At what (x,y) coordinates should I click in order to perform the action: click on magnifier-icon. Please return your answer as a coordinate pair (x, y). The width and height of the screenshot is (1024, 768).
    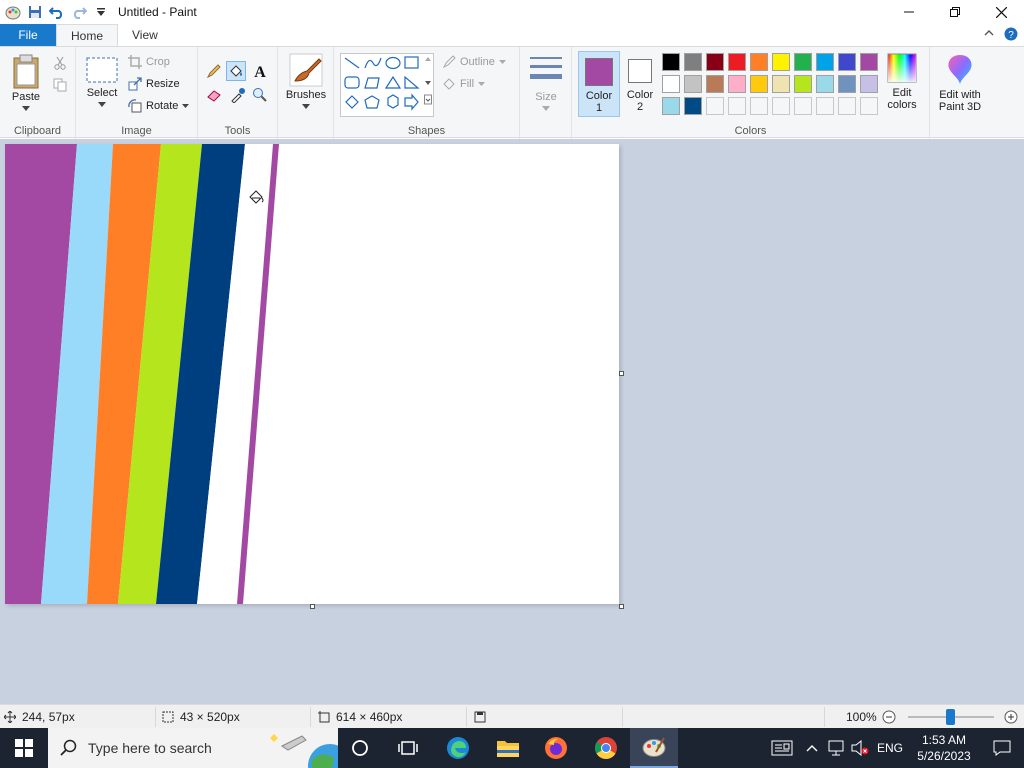
    Looking at the image, I should click on (260, 95).